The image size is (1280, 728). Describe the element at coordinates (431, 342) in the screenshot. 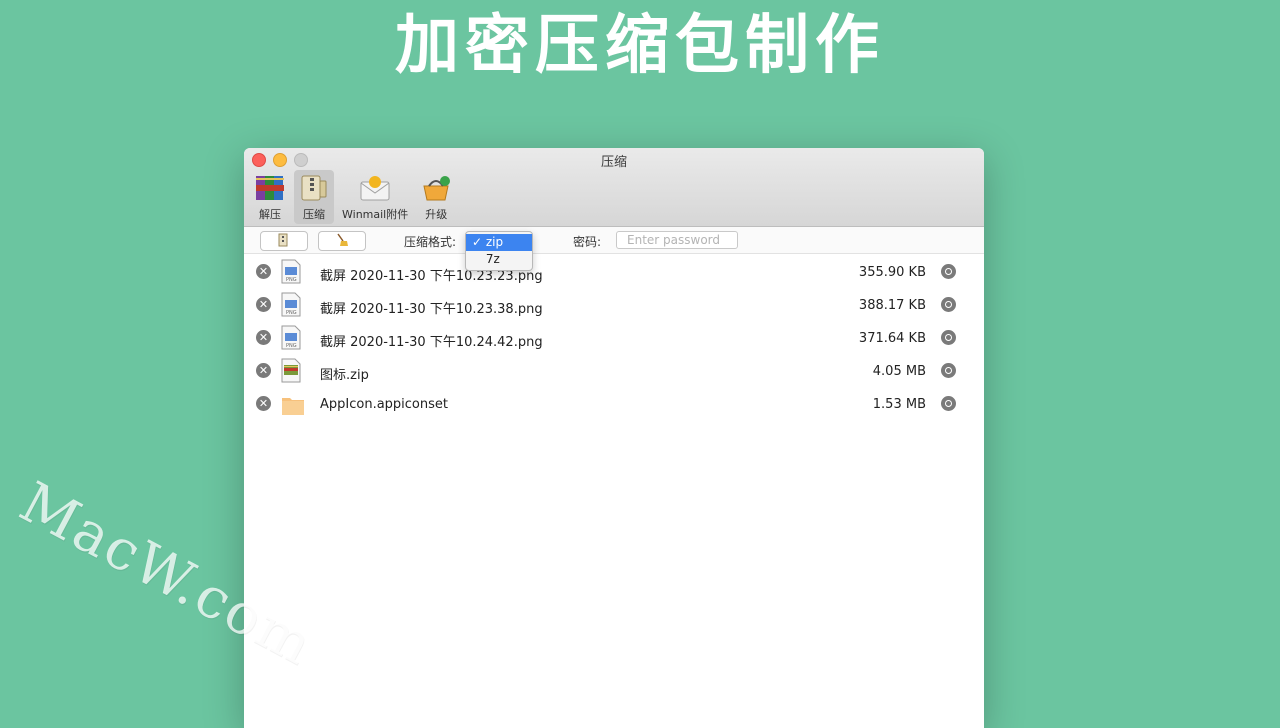

I see `file-name: 截屏 2020-11-30 下午10.24.42.png` at that location.